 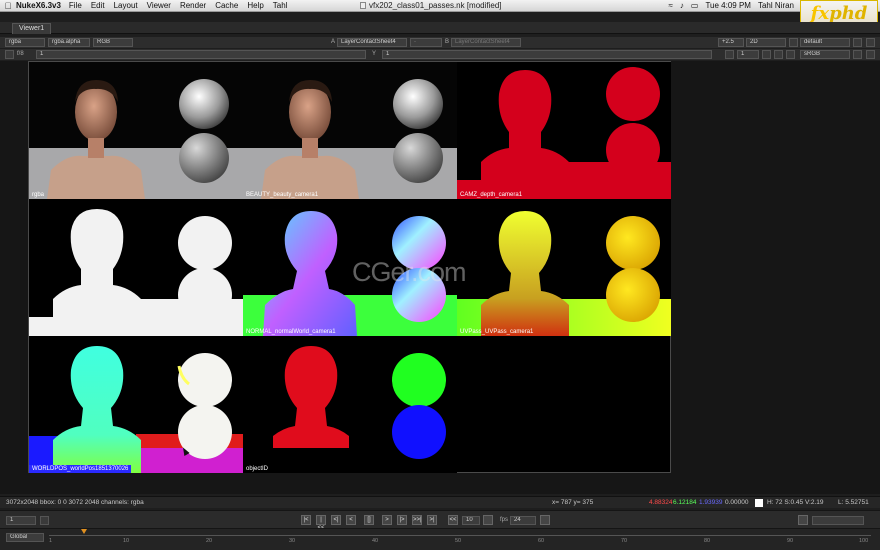 What do you see at coordinates (682, 5) in the screenshot?
I see `volume-icon: ♪` at bounding box center [682, 5].